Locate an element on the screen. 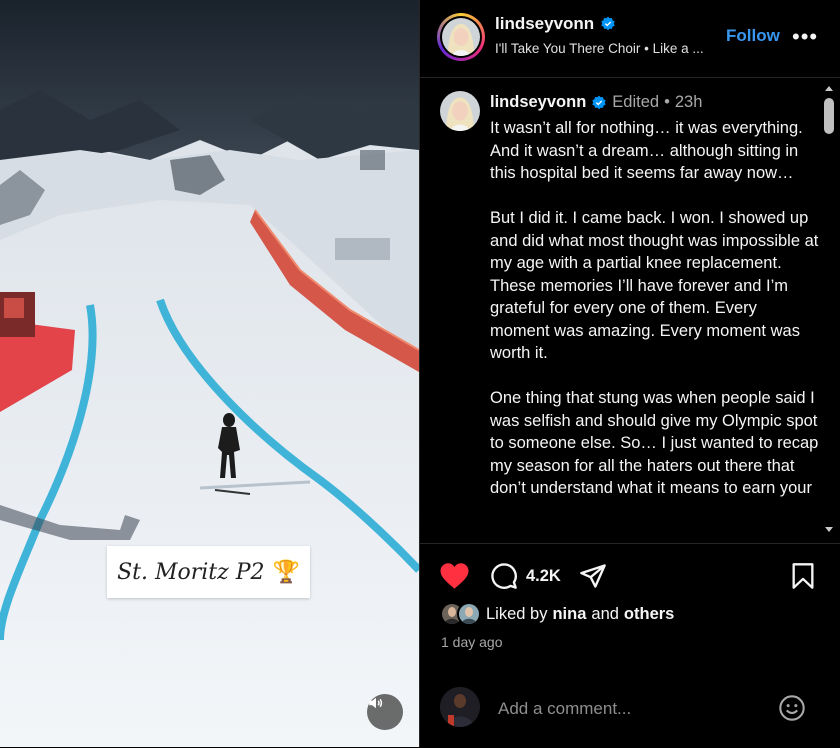  edited-label: Edited is located at coordinates (636, 102).